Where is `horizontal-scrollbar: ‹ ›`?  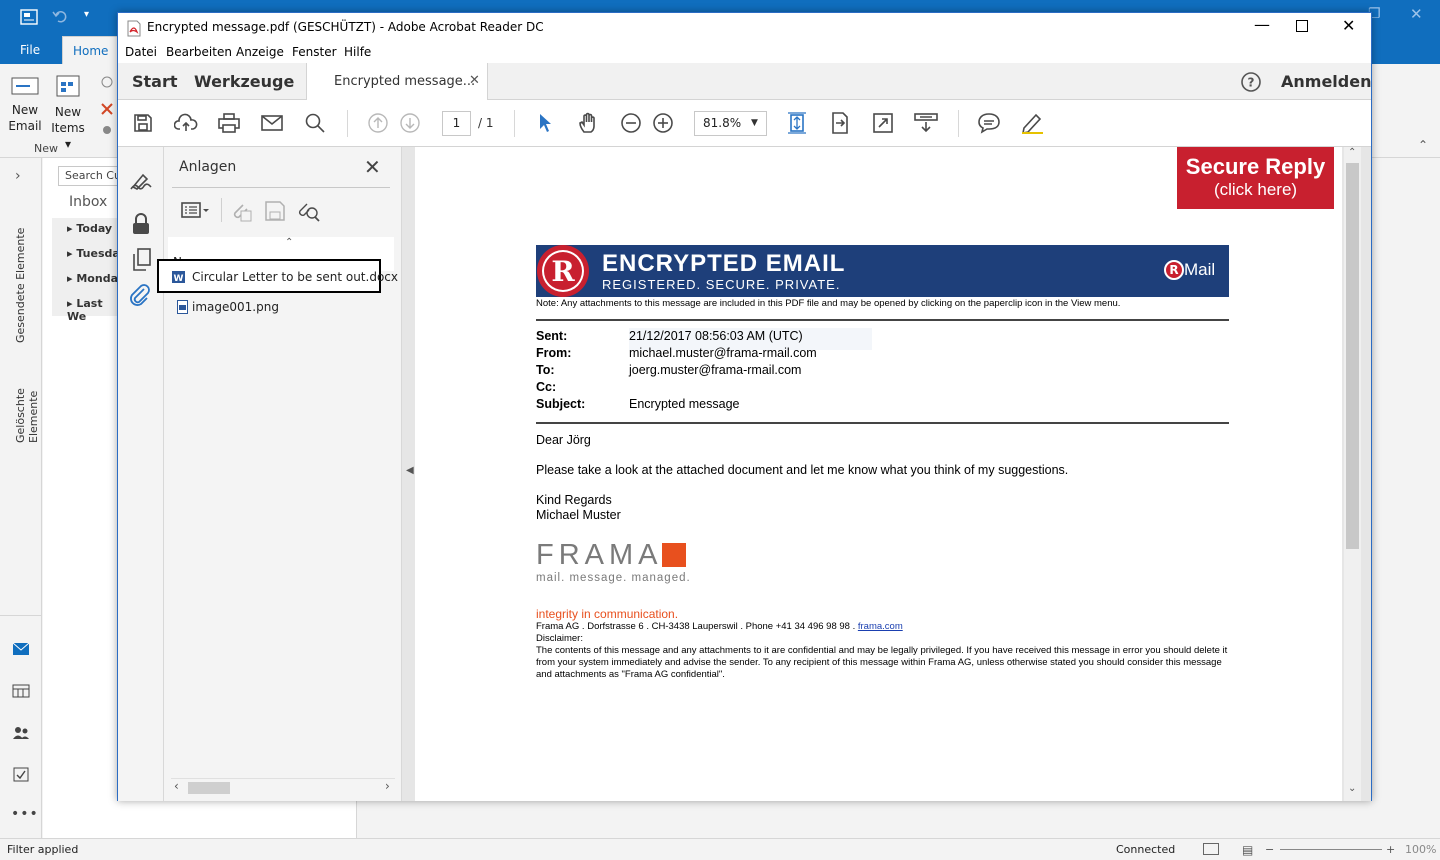
horizontal-scrollbar: ‹ › is located at coordinates (283, 787).